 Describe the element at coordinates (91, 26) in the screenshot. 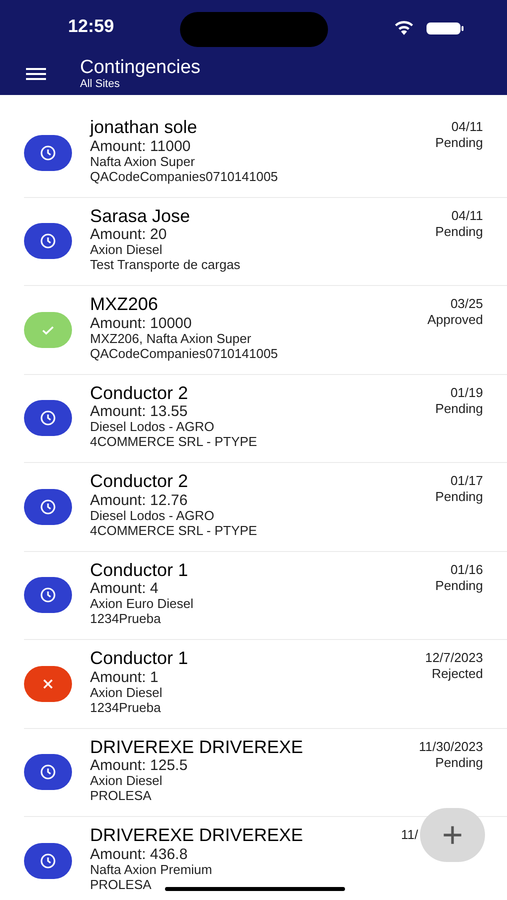

I see `status-time: 12:59` at that location.